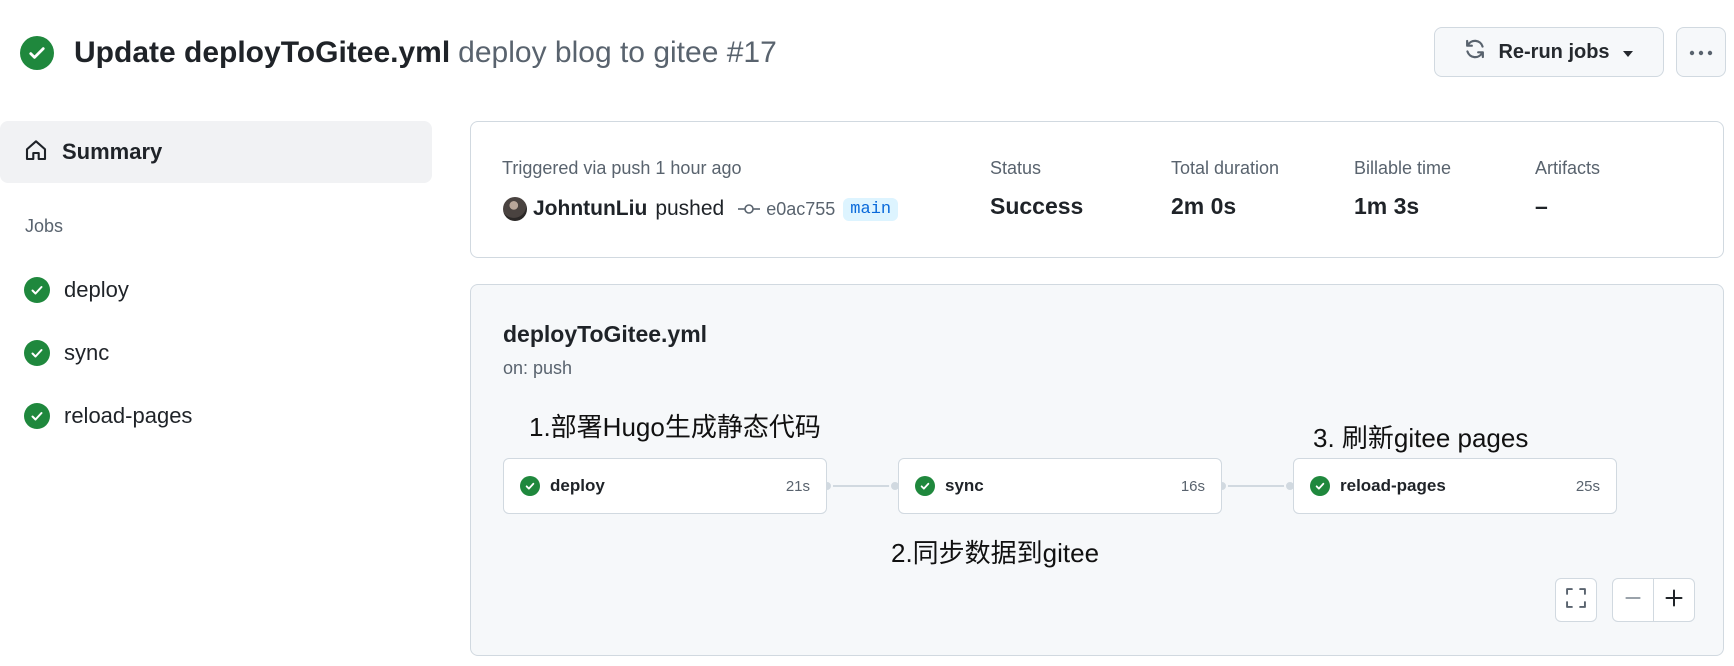  What do you see at coordinates (1060, 486) in the screenshot?
I see `job-card-sync: sync 16s` at bounding box center [1060, 486].